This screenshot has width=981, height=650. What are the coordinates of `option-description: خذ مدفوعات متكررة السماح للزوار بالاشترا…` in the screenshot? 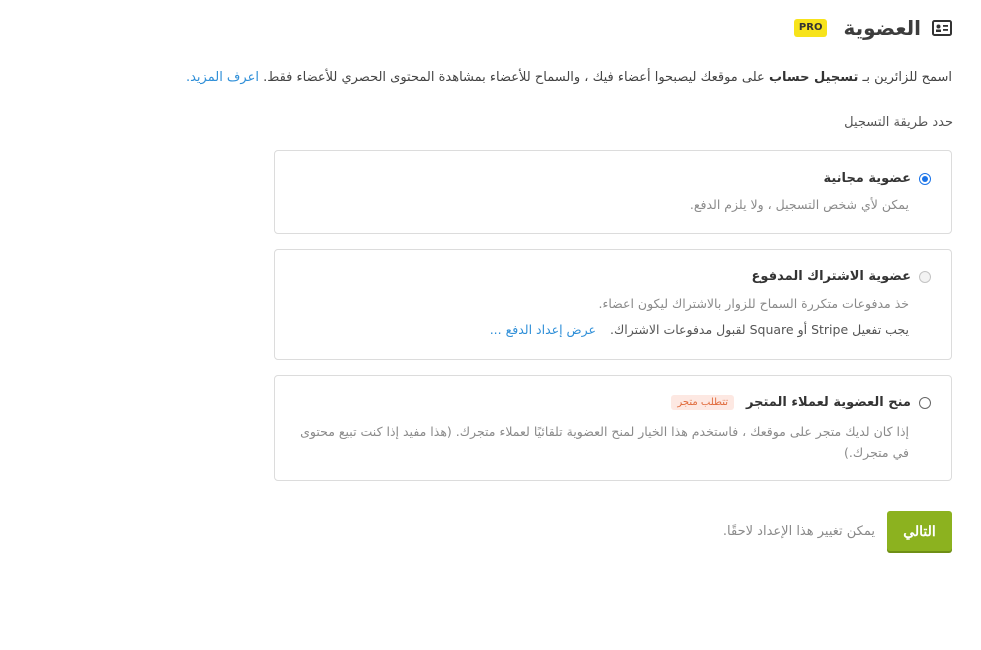 It's located at (754, 303).